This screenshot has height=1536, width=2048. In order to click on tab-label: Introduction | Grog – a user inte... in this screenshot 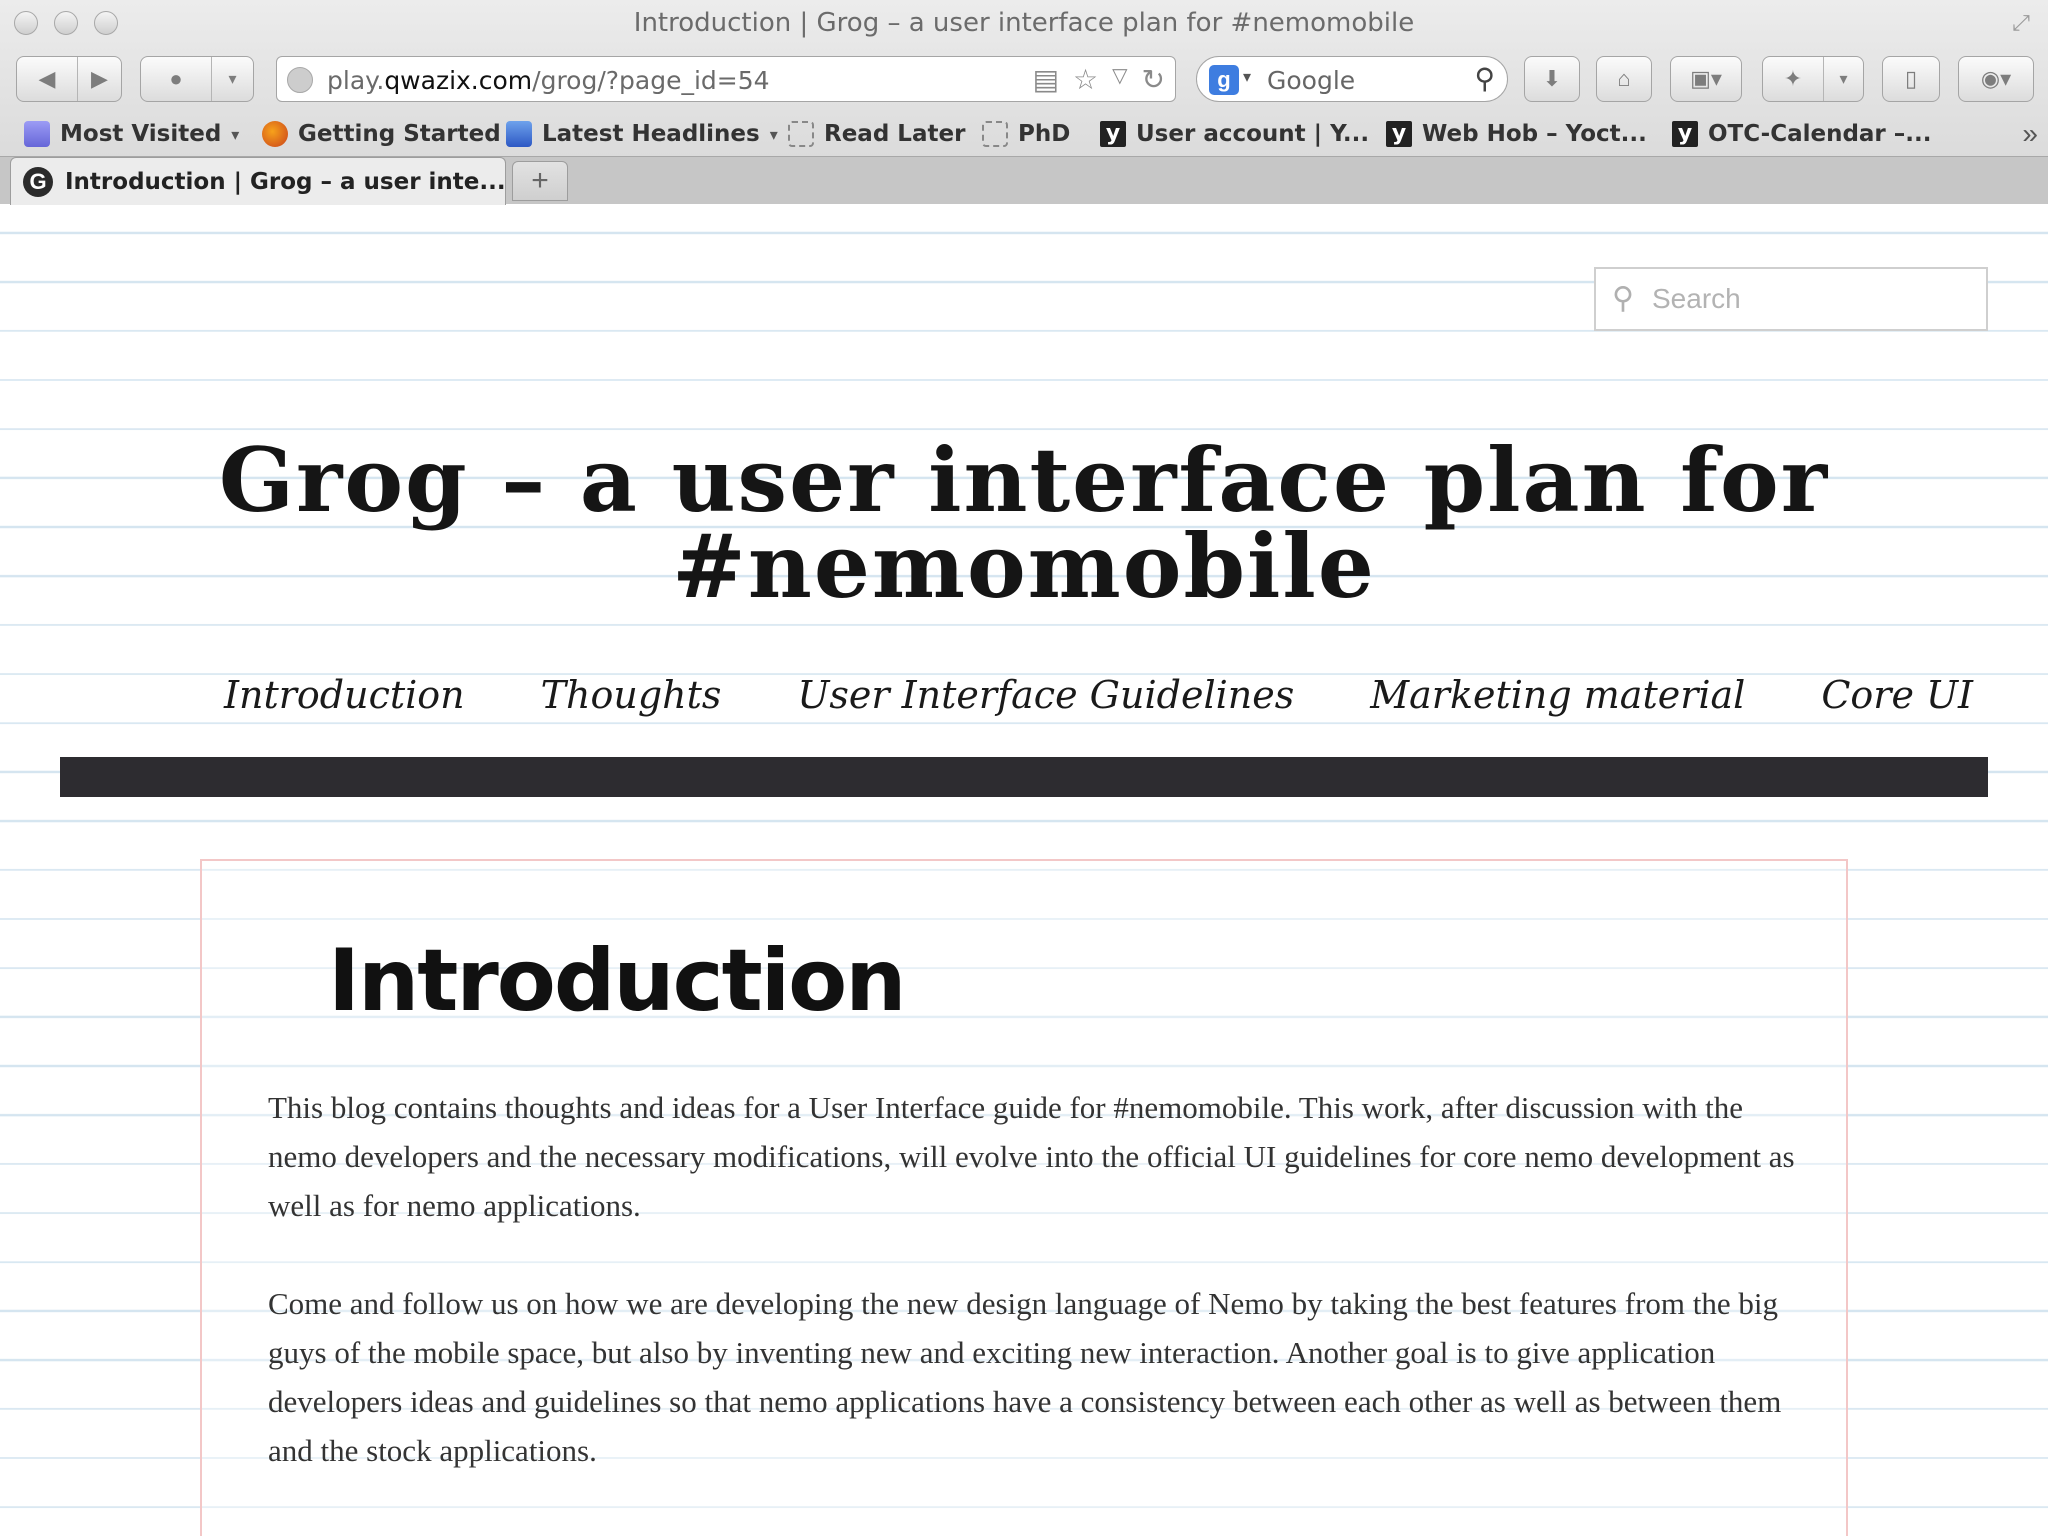, I will do `click(285, 181)`.